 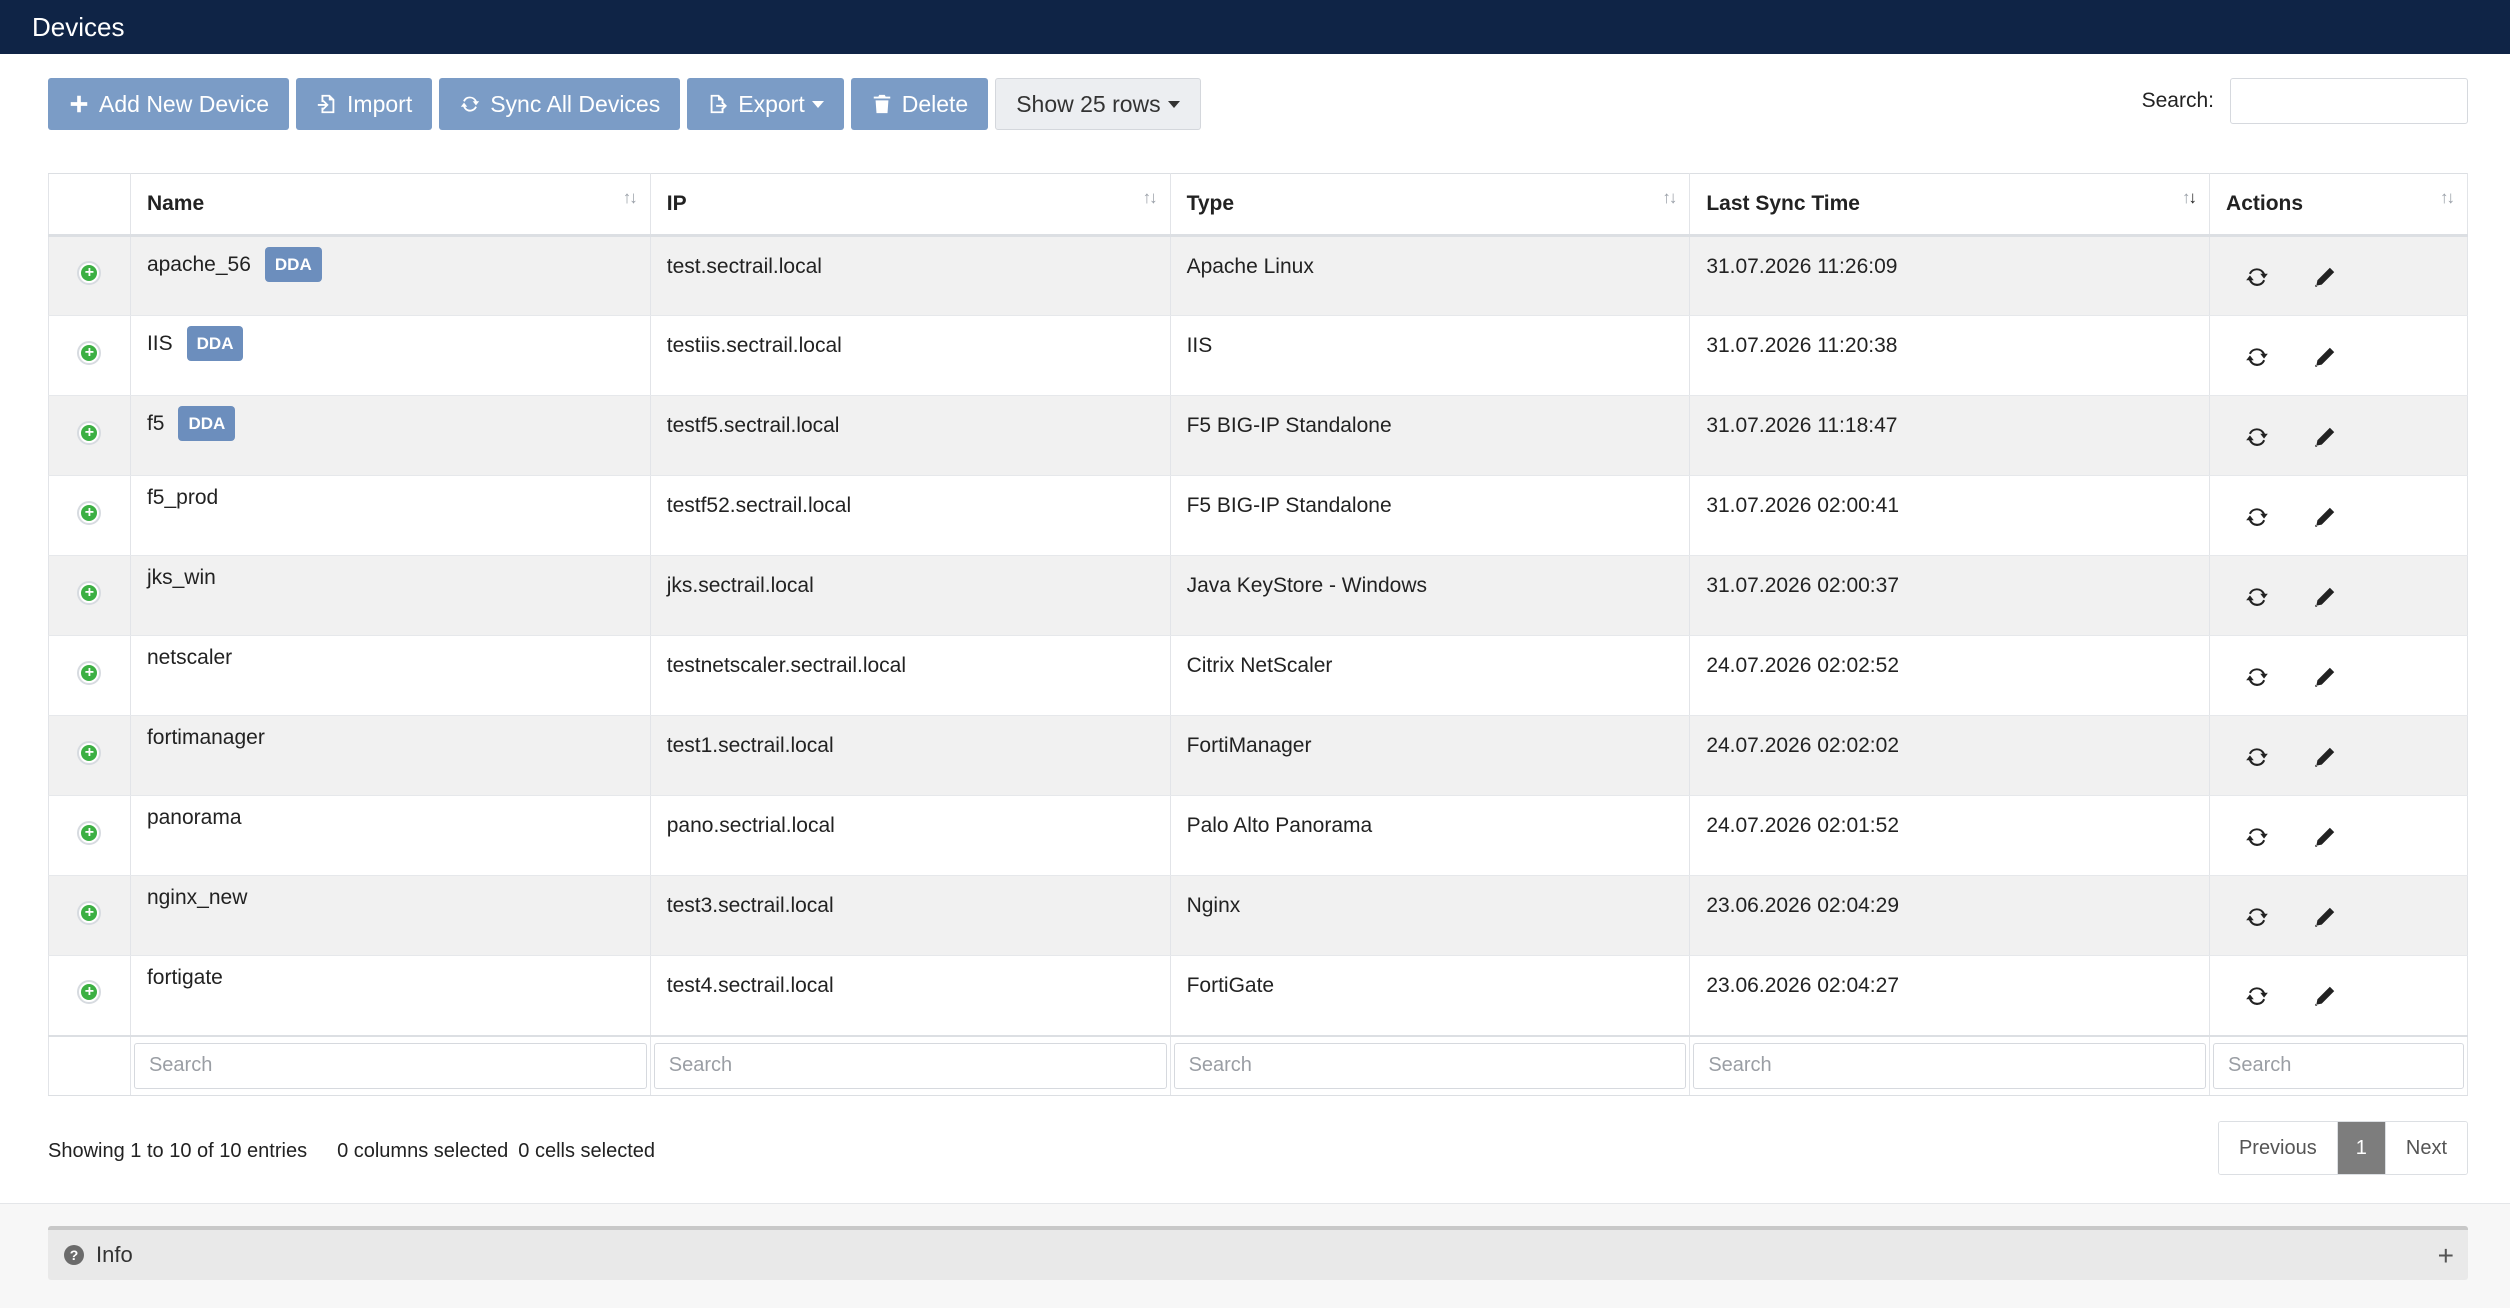 I want to click on column-header-type: Type ↑↓, so click(x=1430, y=205).